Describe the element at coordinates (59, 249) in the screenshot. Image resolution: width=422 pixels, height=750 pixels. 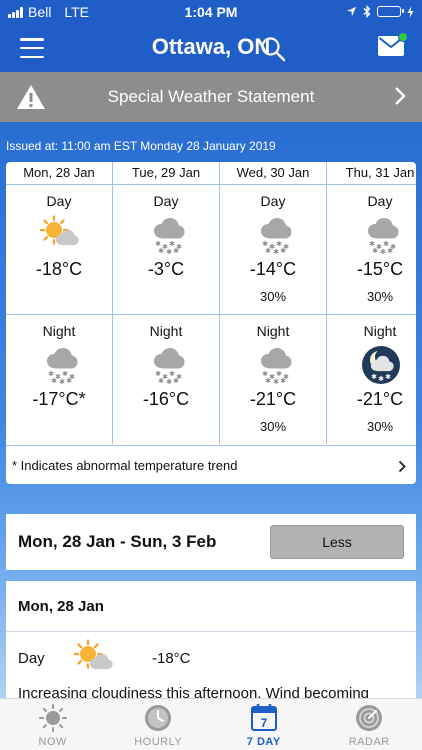
I see `forecast-cell: Day -18°C` at that location.